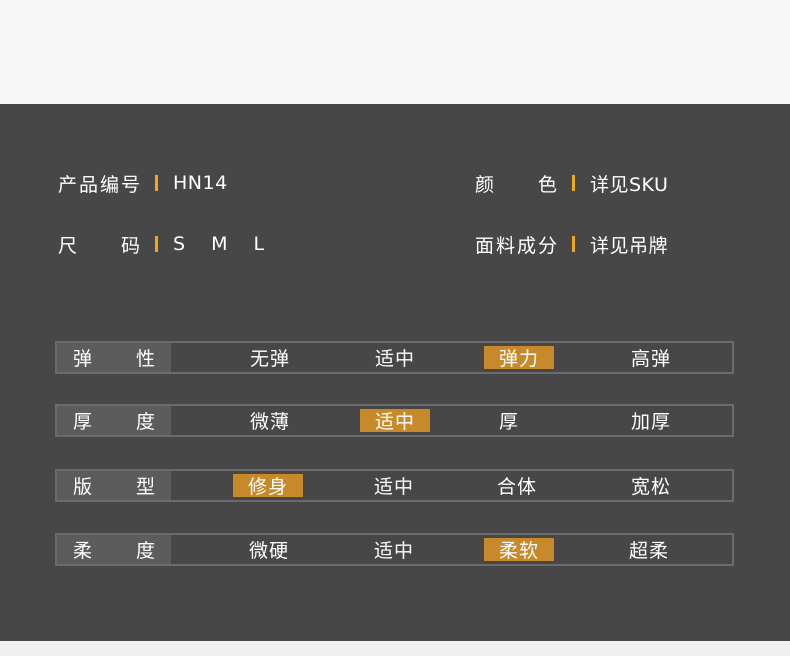 Image resolution: width=790 pixels, height=656 pixels. What do you see at coordinates (268, 486) in the screenshot?
I see `attr-option-selected: 修身` at bounding box center [268, 486].